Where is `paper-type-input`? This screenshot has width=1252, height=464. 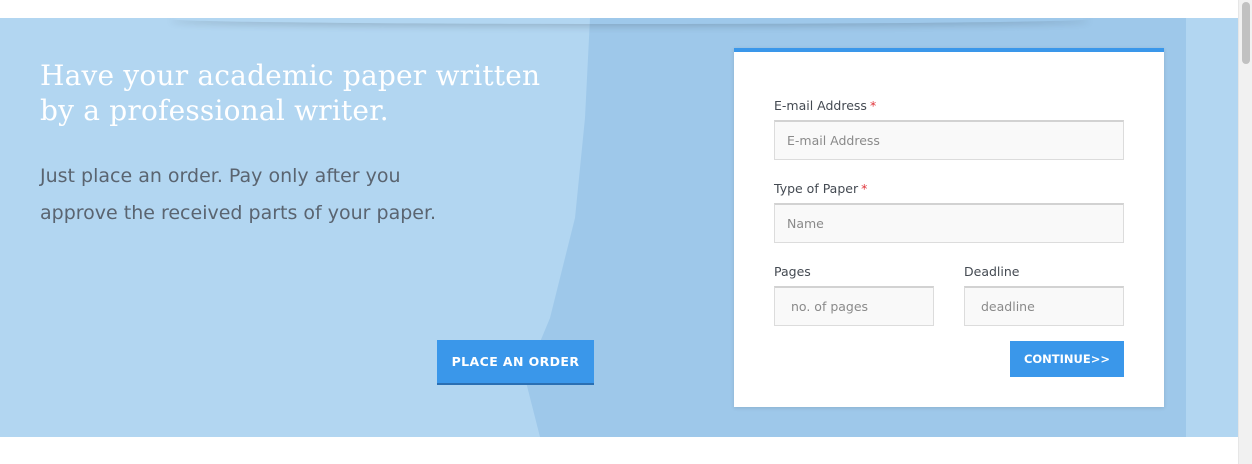
paper-type-input is located at coordinates (949, 223).